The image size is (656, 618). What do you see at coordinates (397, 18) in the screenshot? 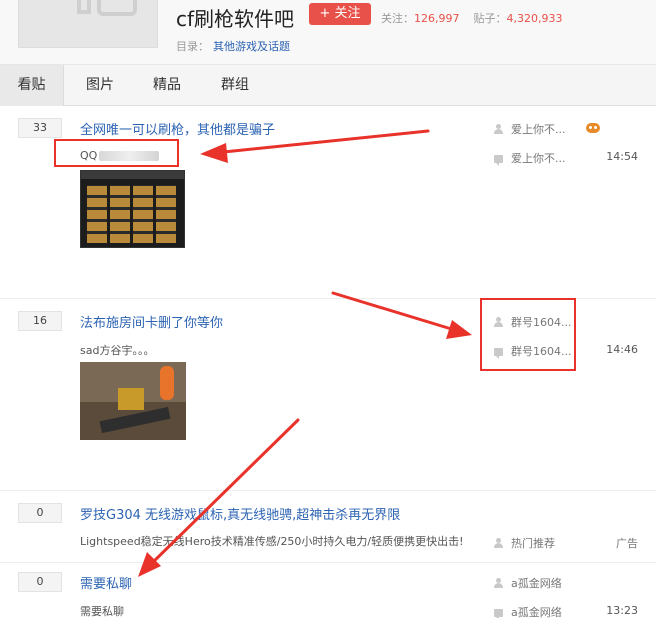
I see `follow-count-label: 关注：` at bounding box center [397, 18].